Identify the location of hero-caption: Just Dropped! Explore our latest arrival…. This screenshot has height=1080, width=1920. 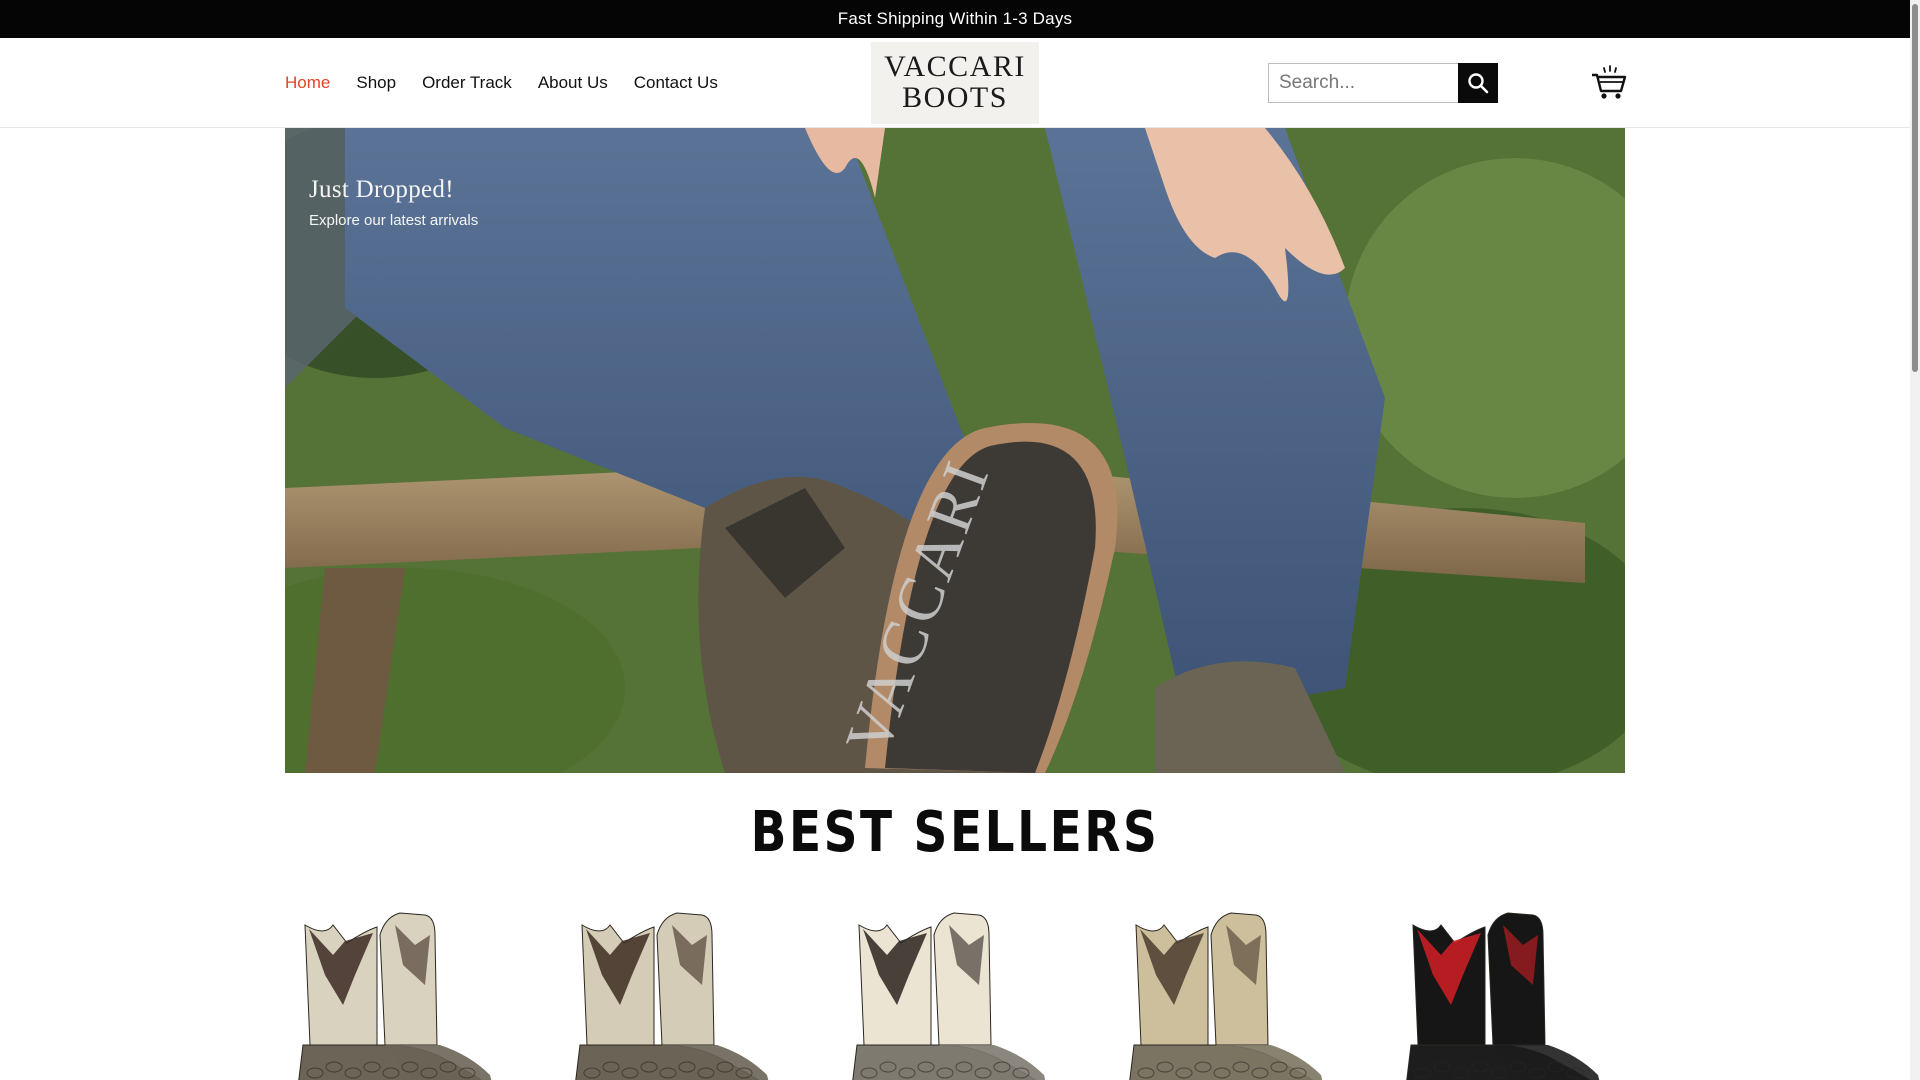
(393, 202).